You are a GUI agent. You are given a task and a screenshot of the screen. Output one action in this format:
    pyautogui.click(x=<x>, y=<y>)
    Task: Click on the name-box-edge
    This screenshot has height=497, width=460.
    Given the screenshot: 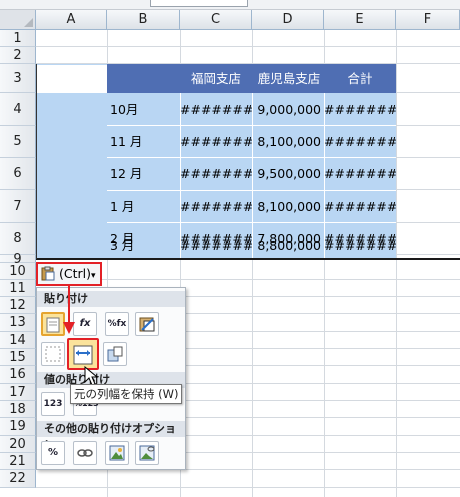 What is the action you would take?
    pyautogui.click(x=199, y=3)
    